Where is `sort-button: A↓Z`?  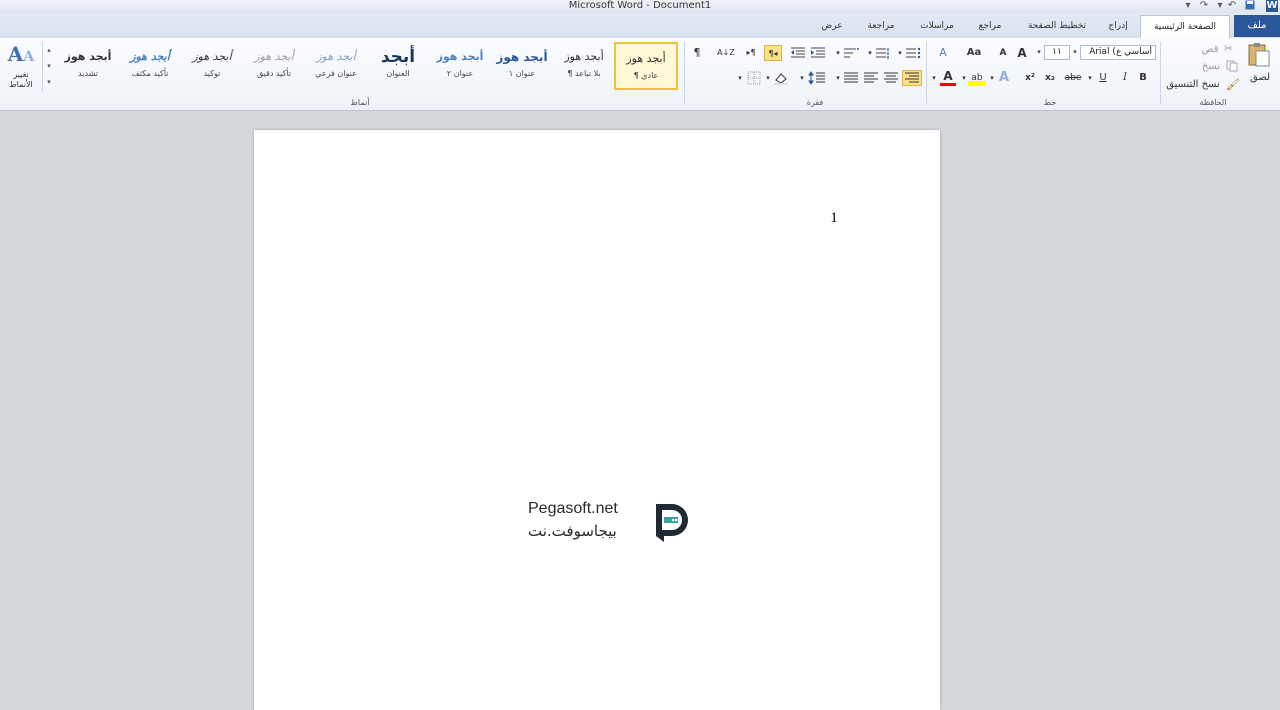 sort-button: A↓Z is located at coordinates (726, 53).